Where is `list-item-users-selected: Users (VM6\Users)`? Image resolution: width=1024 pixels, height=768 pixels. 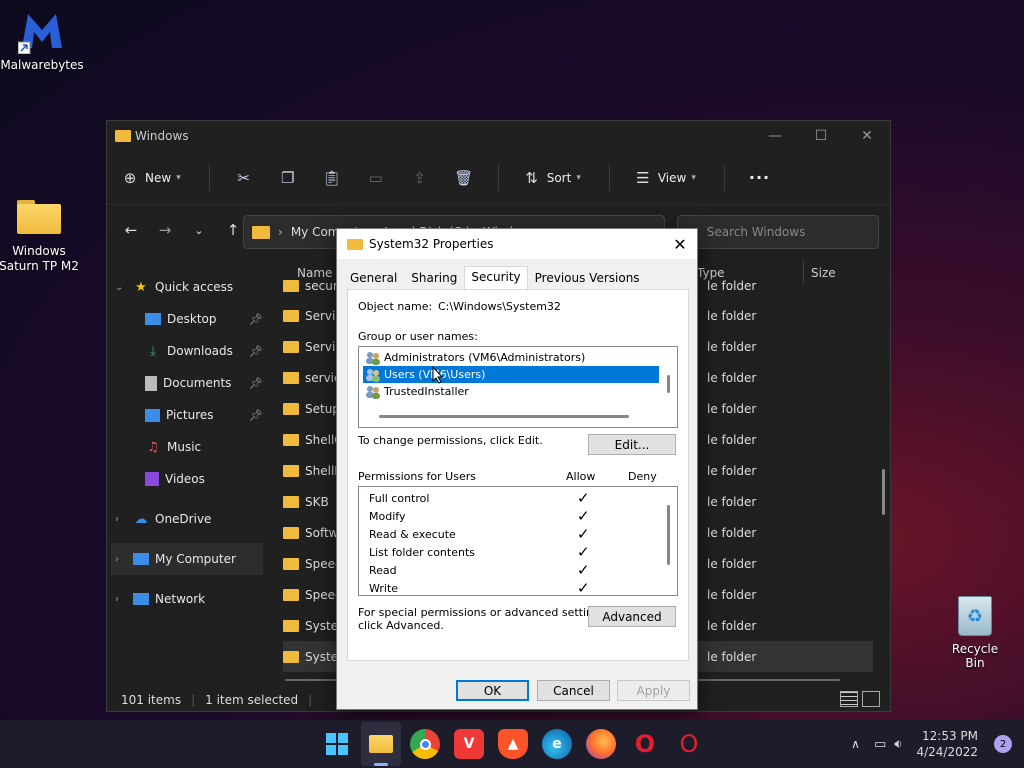
list-item-users-selected: Users (VM6\Users) is located at coordinates (511, 374).